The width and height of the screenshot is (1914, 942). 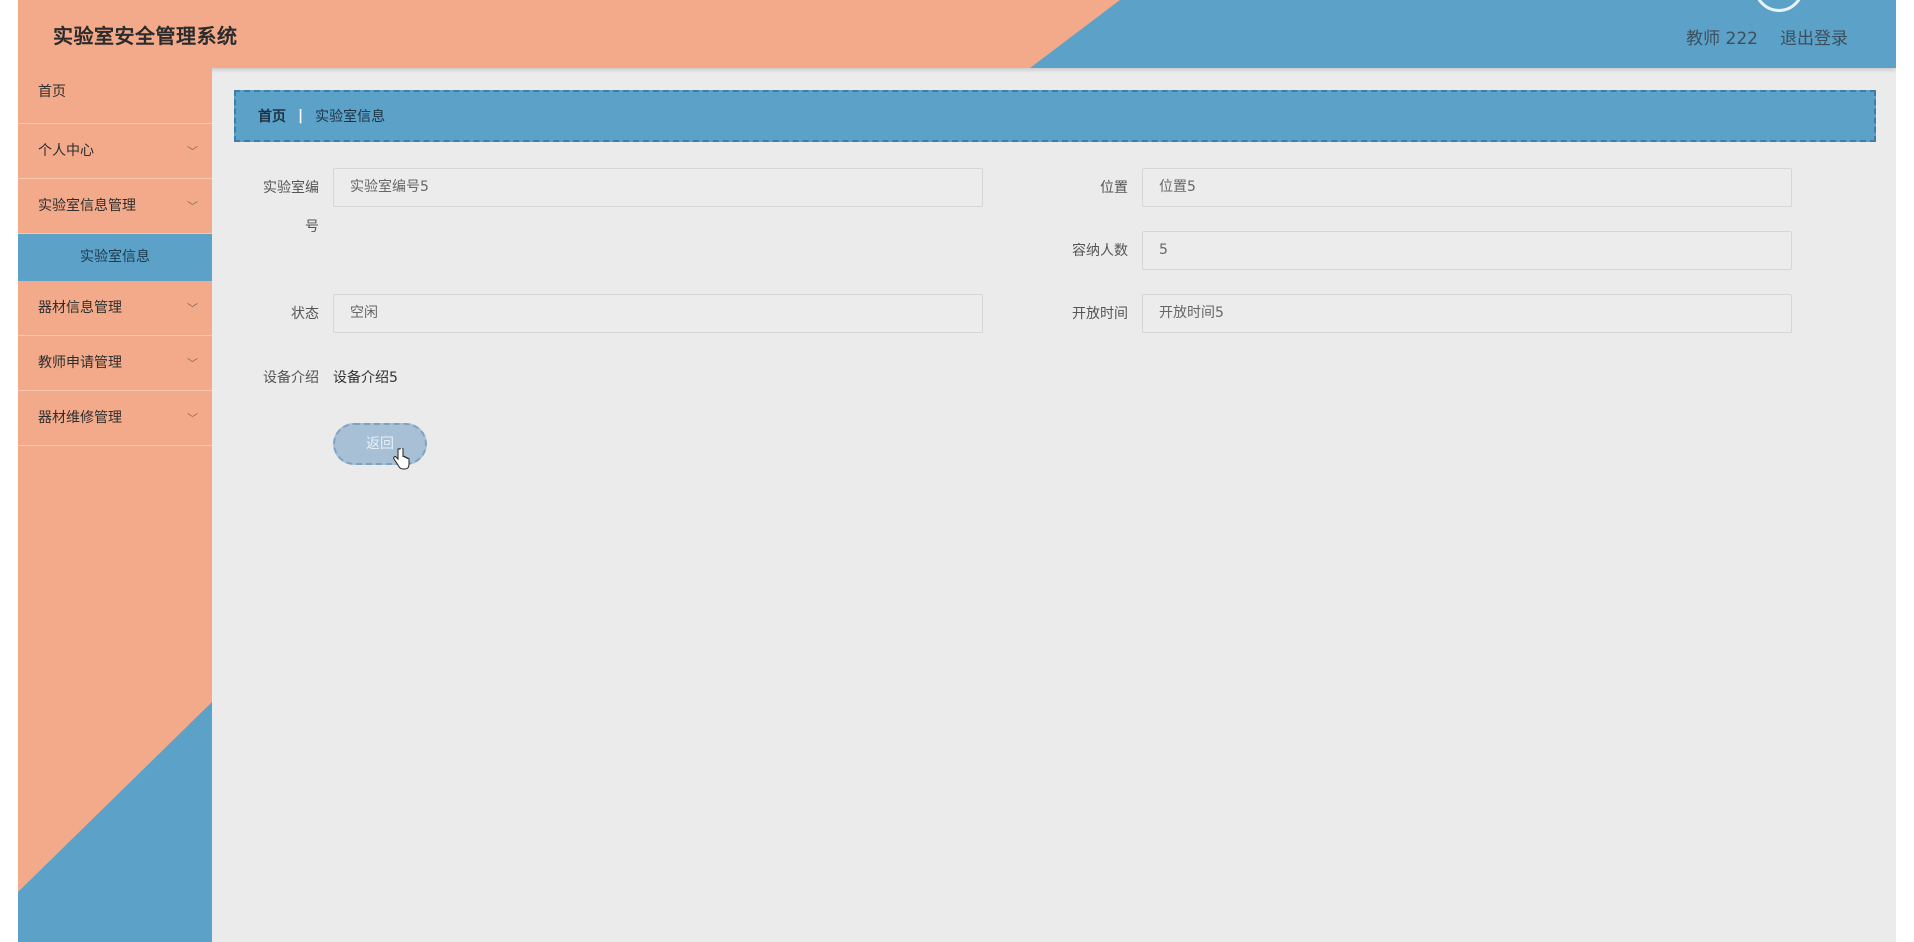 I want to click on intro-label: 设备介绍, so click(x=291, y=378).